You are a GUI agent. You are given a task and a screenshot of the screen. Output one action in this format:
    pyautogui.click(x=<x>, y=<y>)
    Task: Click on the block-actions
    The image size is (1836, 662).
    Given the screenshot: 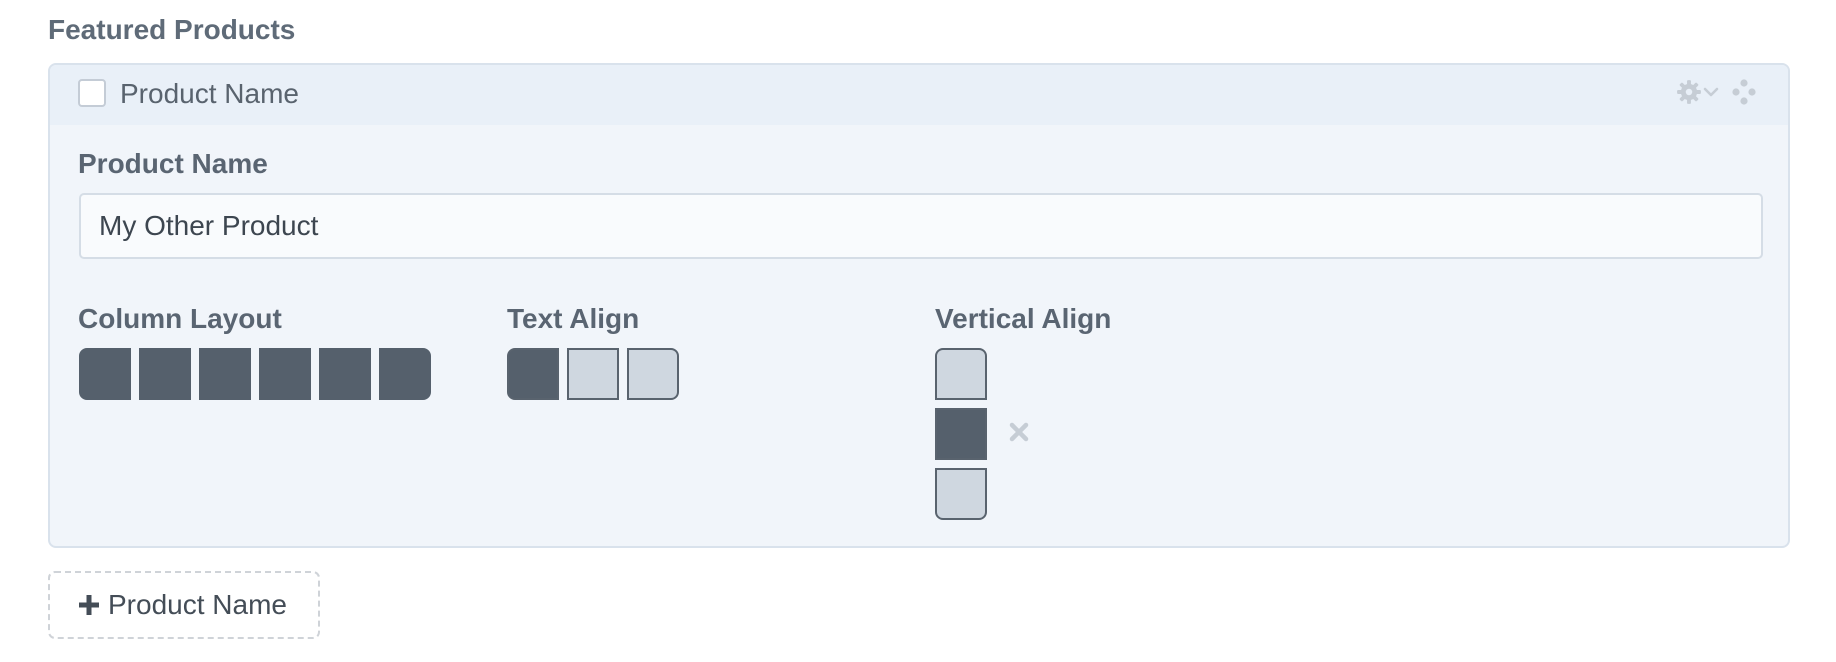 What is the action you would take?
    pyautogui.click(x=1717, y=94)
    